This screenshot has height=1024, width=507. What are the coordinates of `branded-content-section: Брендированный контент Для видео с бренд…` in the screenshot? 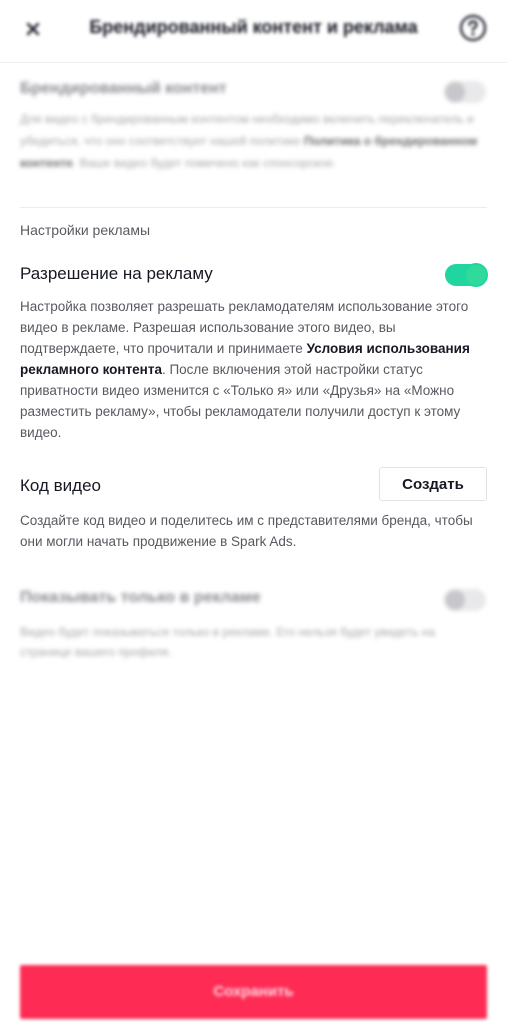 It's located at (253, 127).